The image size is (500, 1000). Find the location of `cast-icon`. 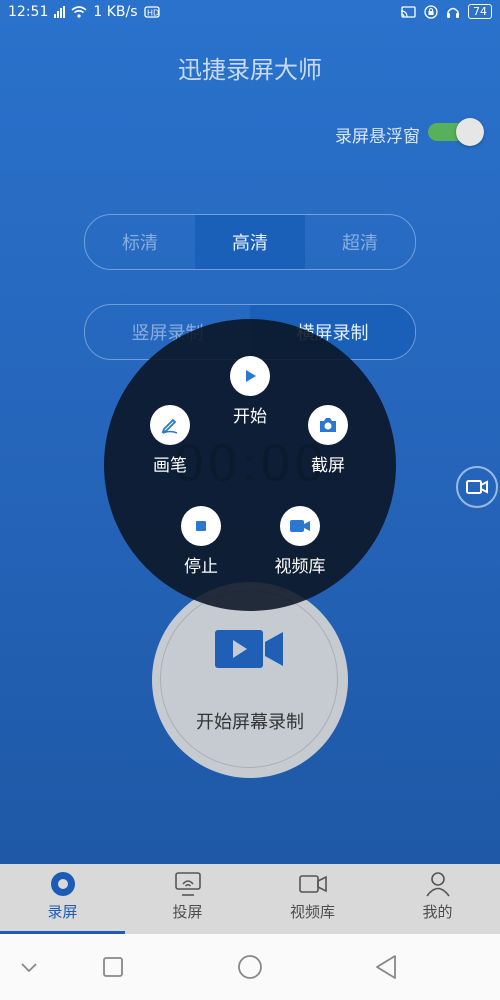

cast-icon is located at coordinates (187, 884).